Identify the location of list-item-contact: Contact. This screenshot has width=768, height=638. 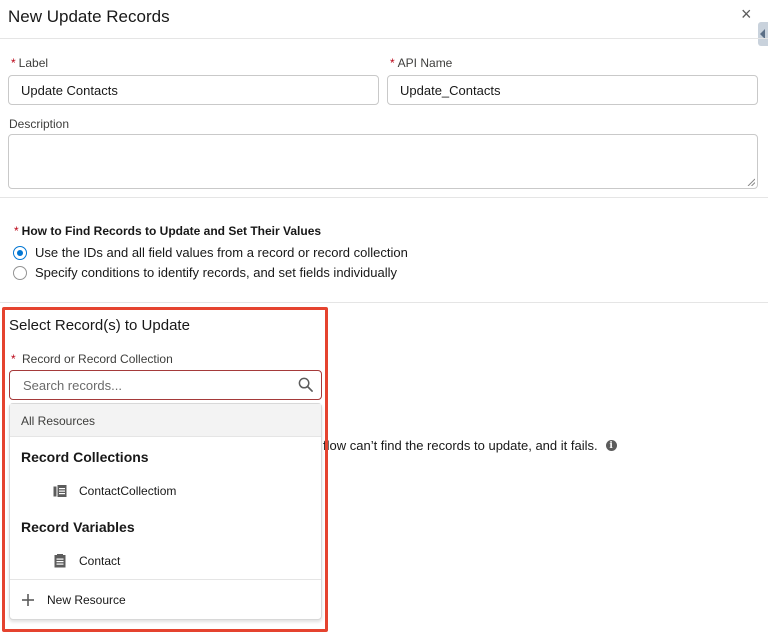
(86, 561).